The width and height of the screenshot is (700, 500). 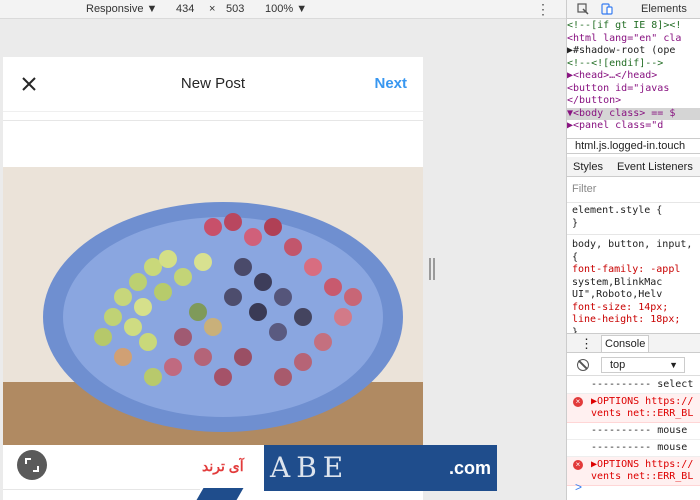 I want to click on clear-console-icon, so click(x=583, y=365).